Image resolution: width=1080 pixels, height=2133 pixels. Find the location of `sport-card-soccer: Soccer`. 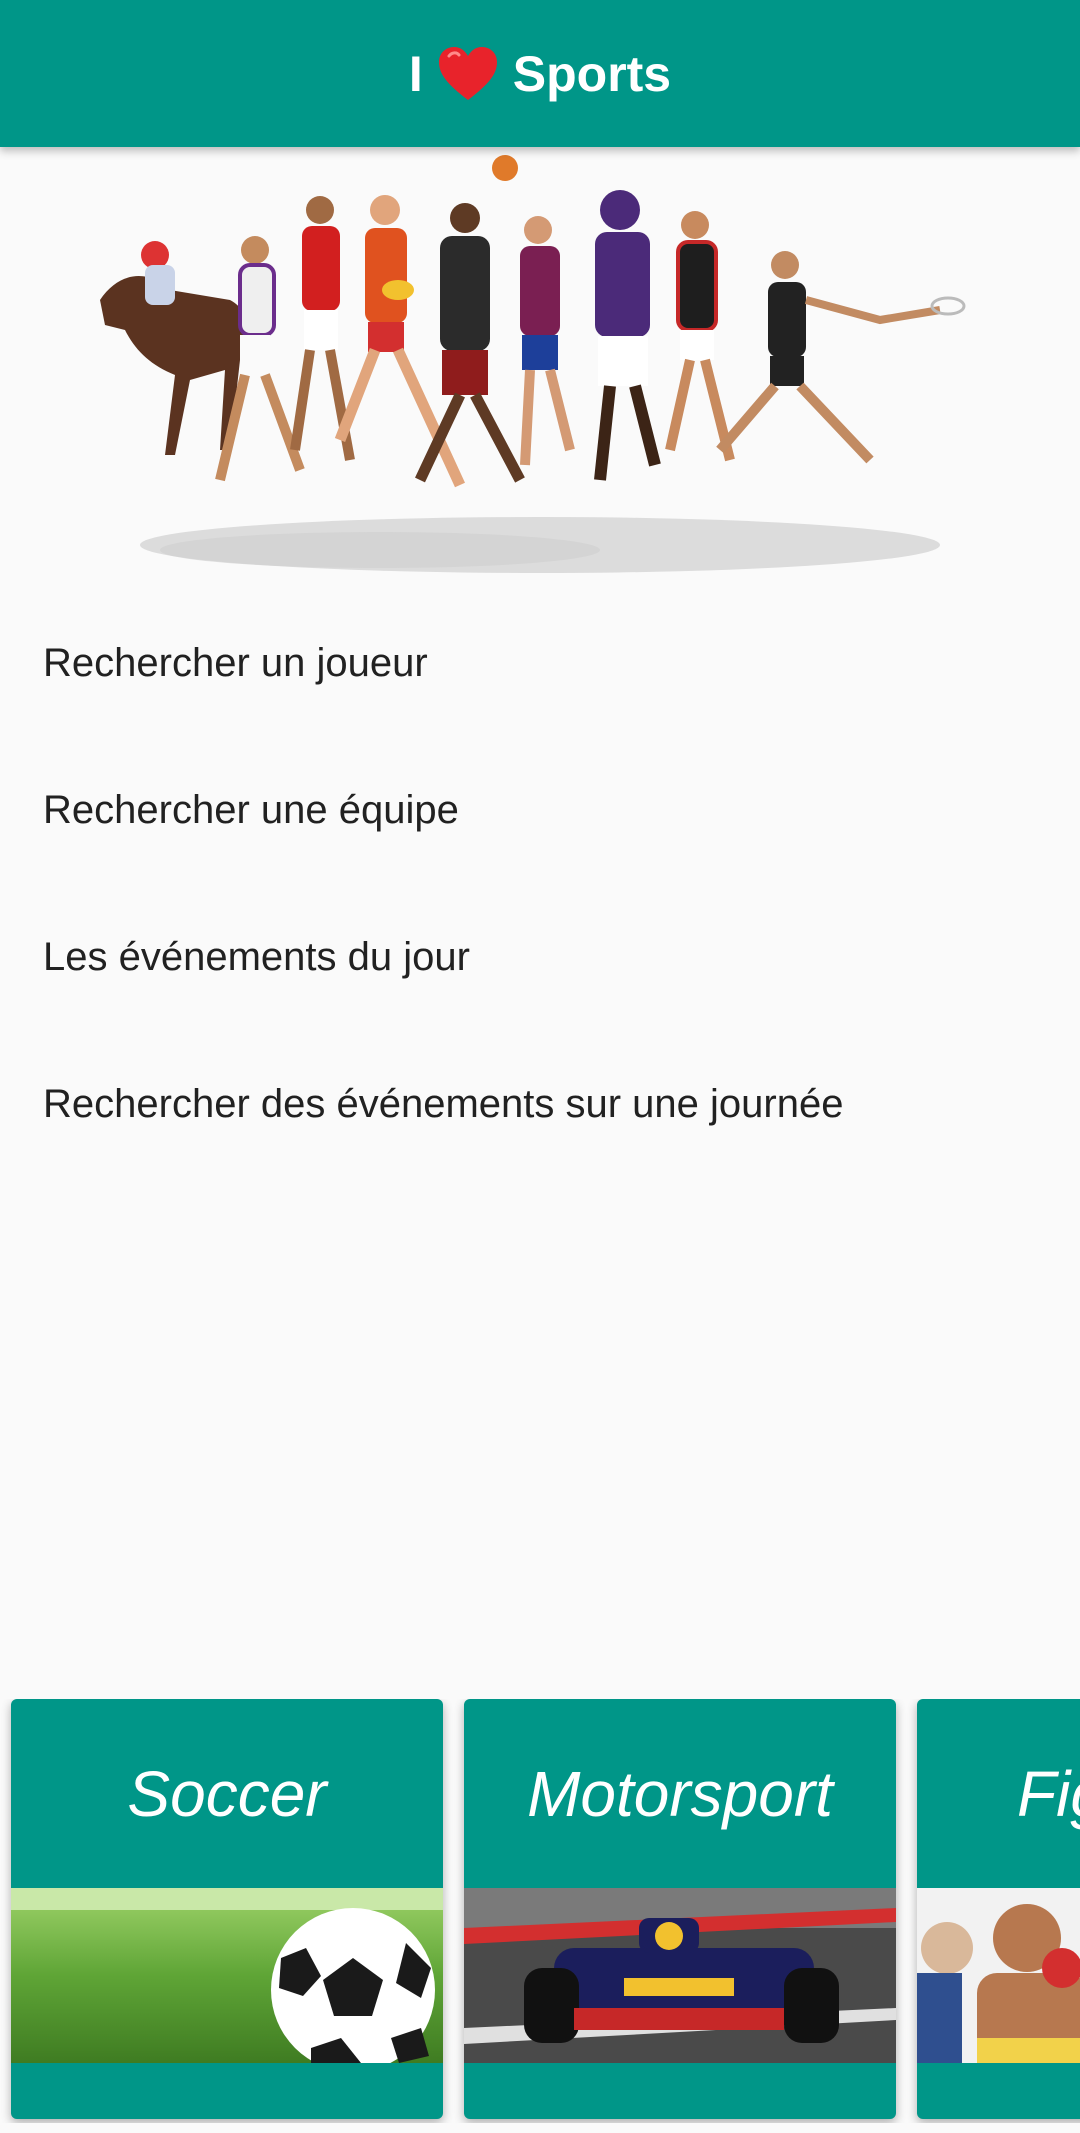

sport-card-soccer: Soccer is located at coordinates (227, 1909).